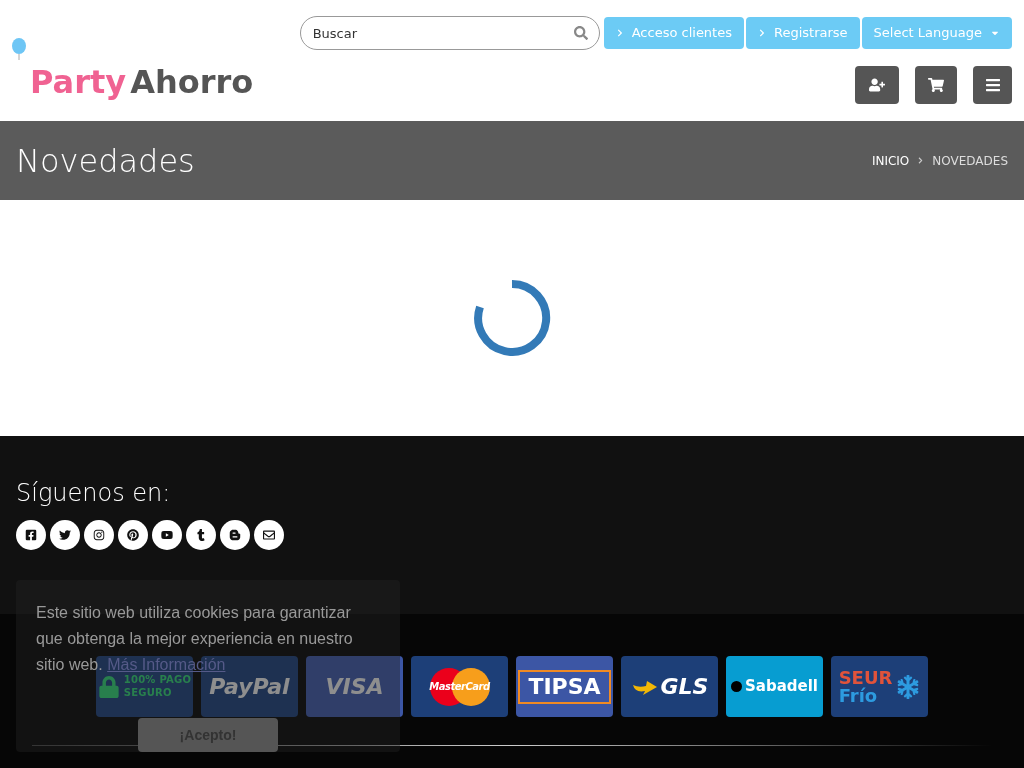  I want to click on logo-text: 100% PAGO SEGURO, so click(157, 686).